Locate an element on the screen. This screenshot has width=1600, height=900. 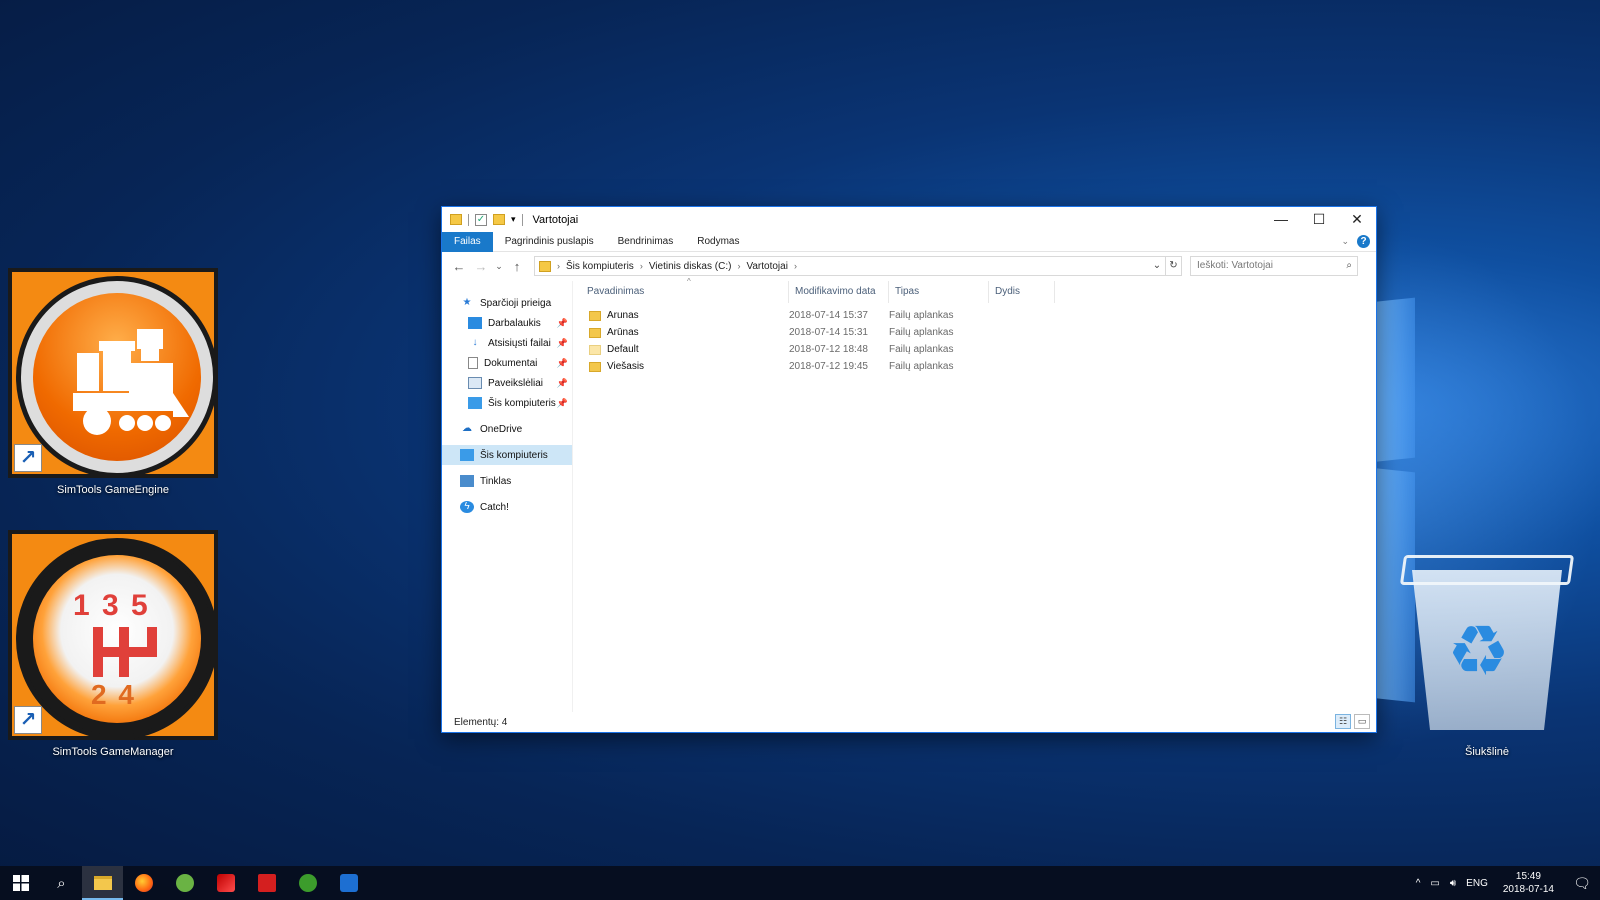
start-windows-icon is located at coordinates (20, 883).